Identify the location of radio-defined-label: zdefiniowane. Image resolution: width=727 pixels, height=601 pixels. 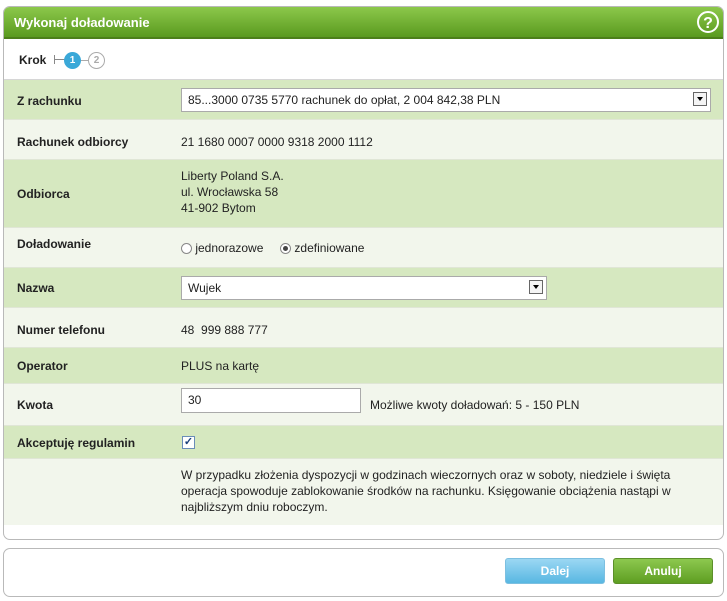
(329, 248).